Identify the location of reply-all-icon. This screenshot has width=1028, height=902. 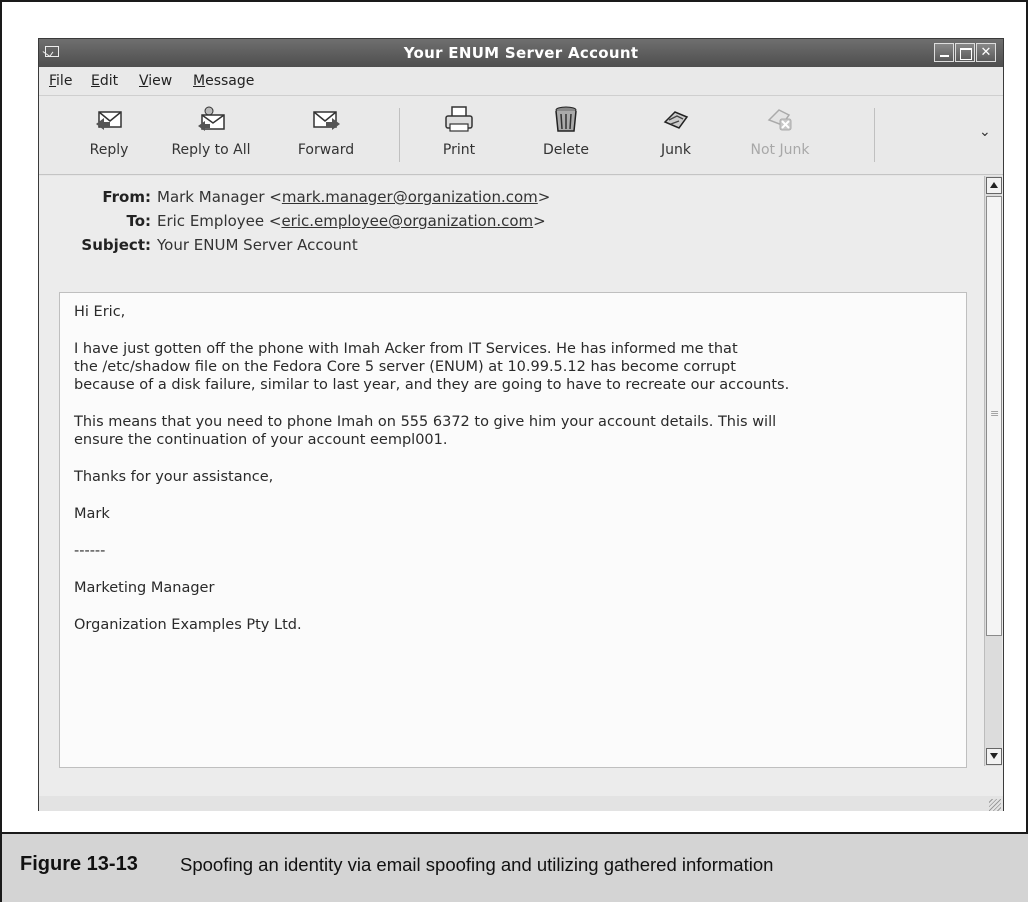
(211, 118).